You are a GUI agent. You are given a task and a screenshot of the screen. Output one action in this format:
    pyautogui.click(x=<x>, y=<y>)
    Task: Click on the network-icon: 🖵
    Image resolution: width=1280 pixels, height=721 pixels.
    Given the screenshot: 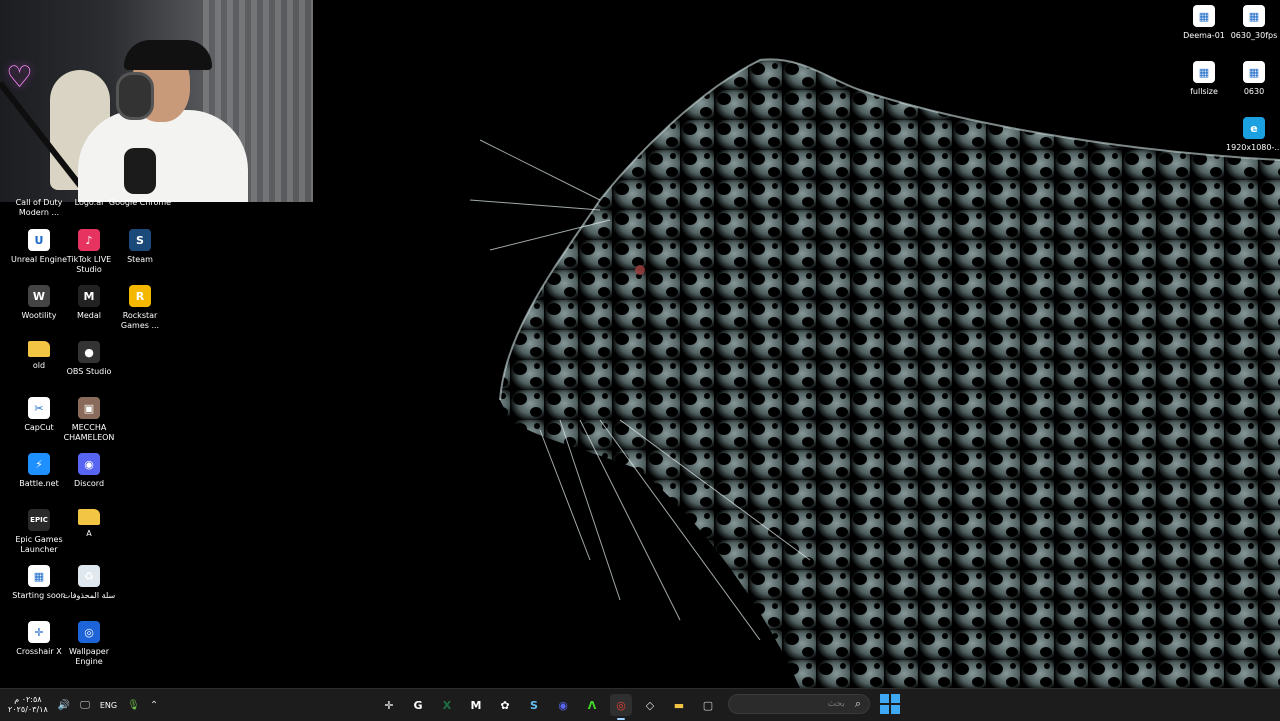 What is the action you would take?
    pyautogui.click(x=85, y=705)
    